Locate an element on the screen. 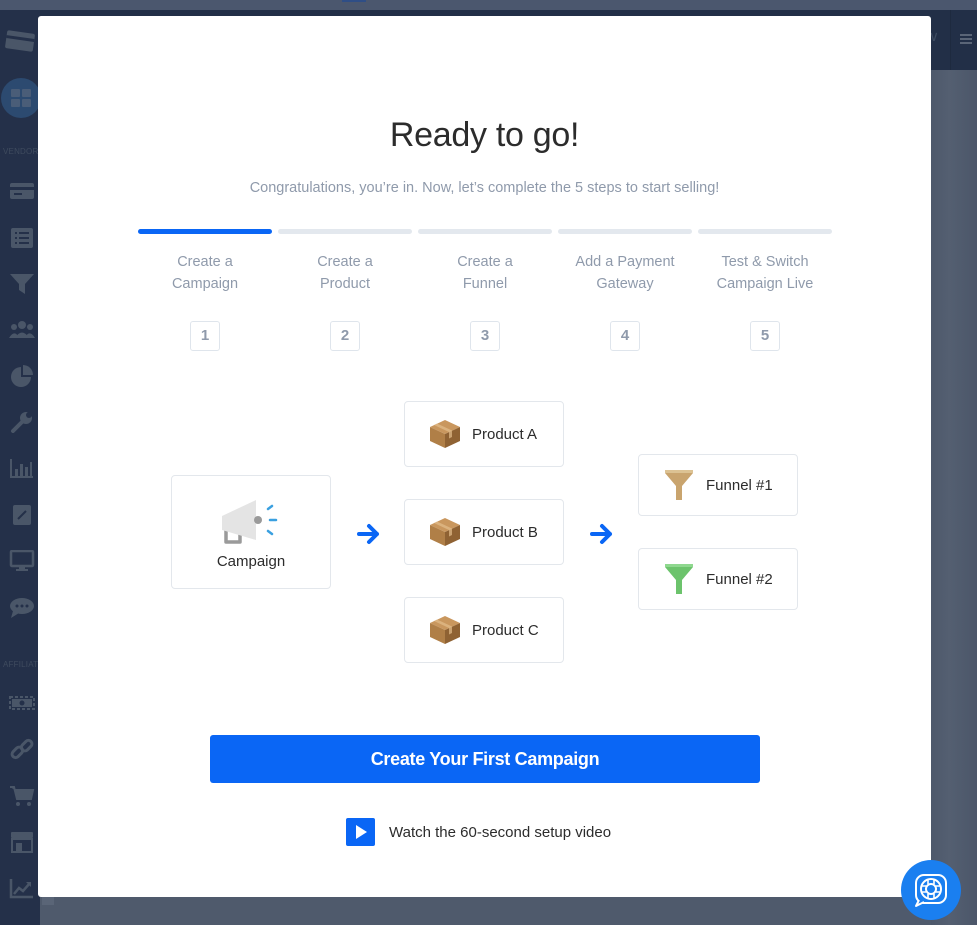  step-number: 1 is located at coordinates (205, 336).